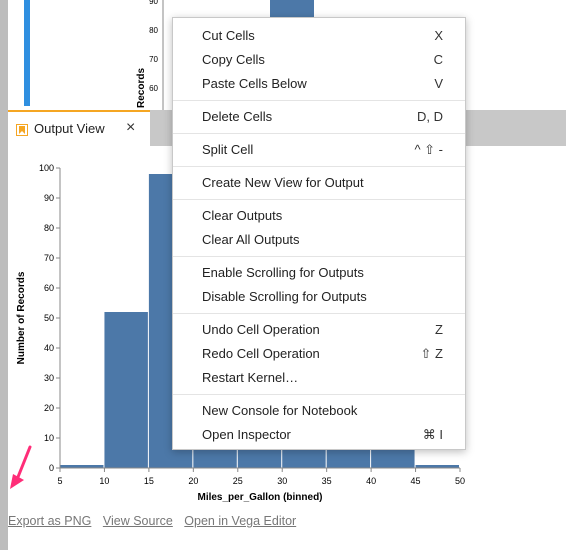  I want to click on x-axis-label: Miles_per_Gallon (binned), so click(259, 497).